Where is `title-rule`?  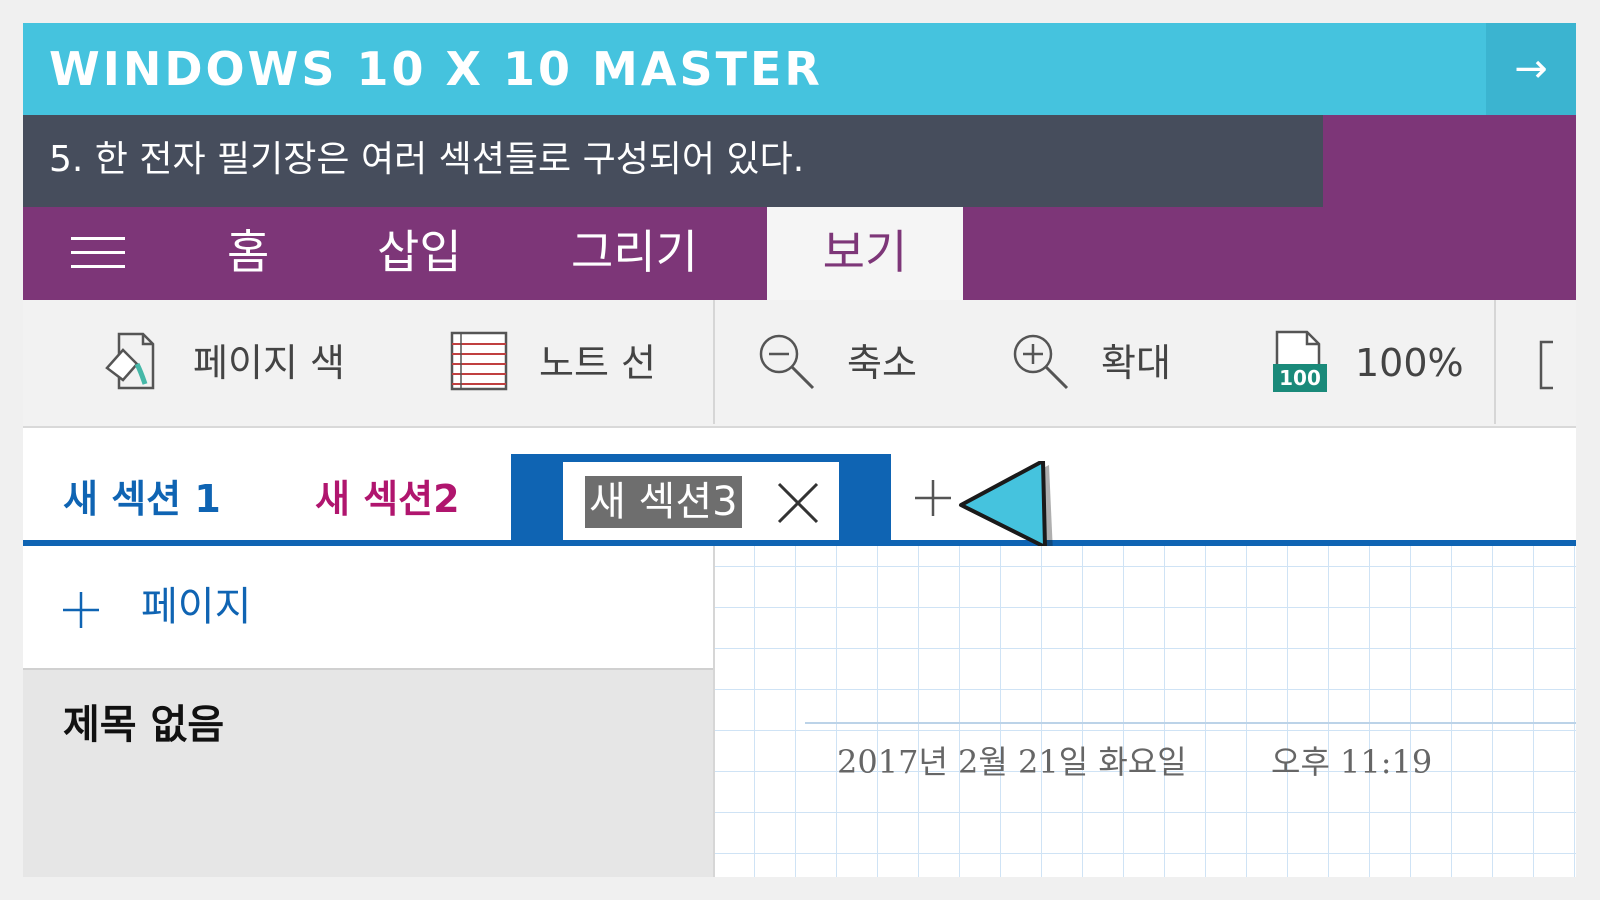
title-rule is located at coordinates (1190, 723).